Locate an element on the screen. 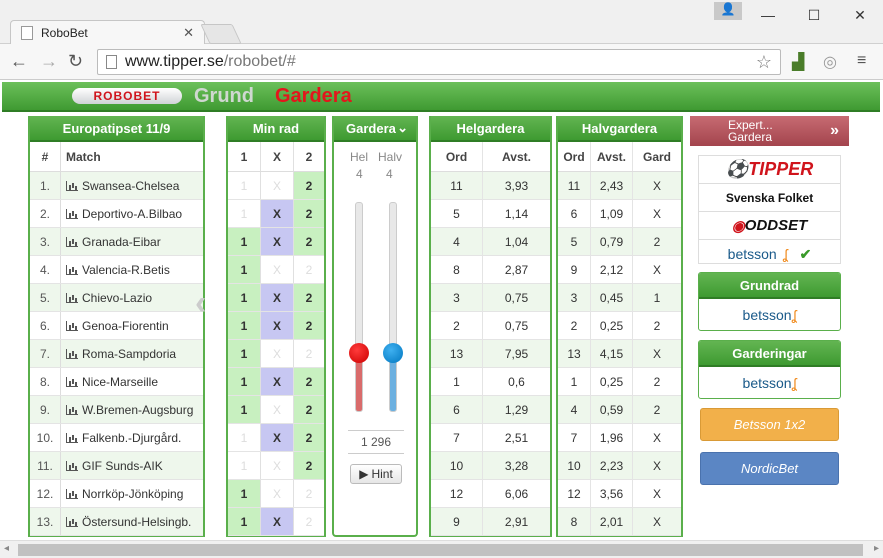 The width and height of the screenshot is (883, 558). mode-grund-tab: Grund is located at coordinates (224, 96).